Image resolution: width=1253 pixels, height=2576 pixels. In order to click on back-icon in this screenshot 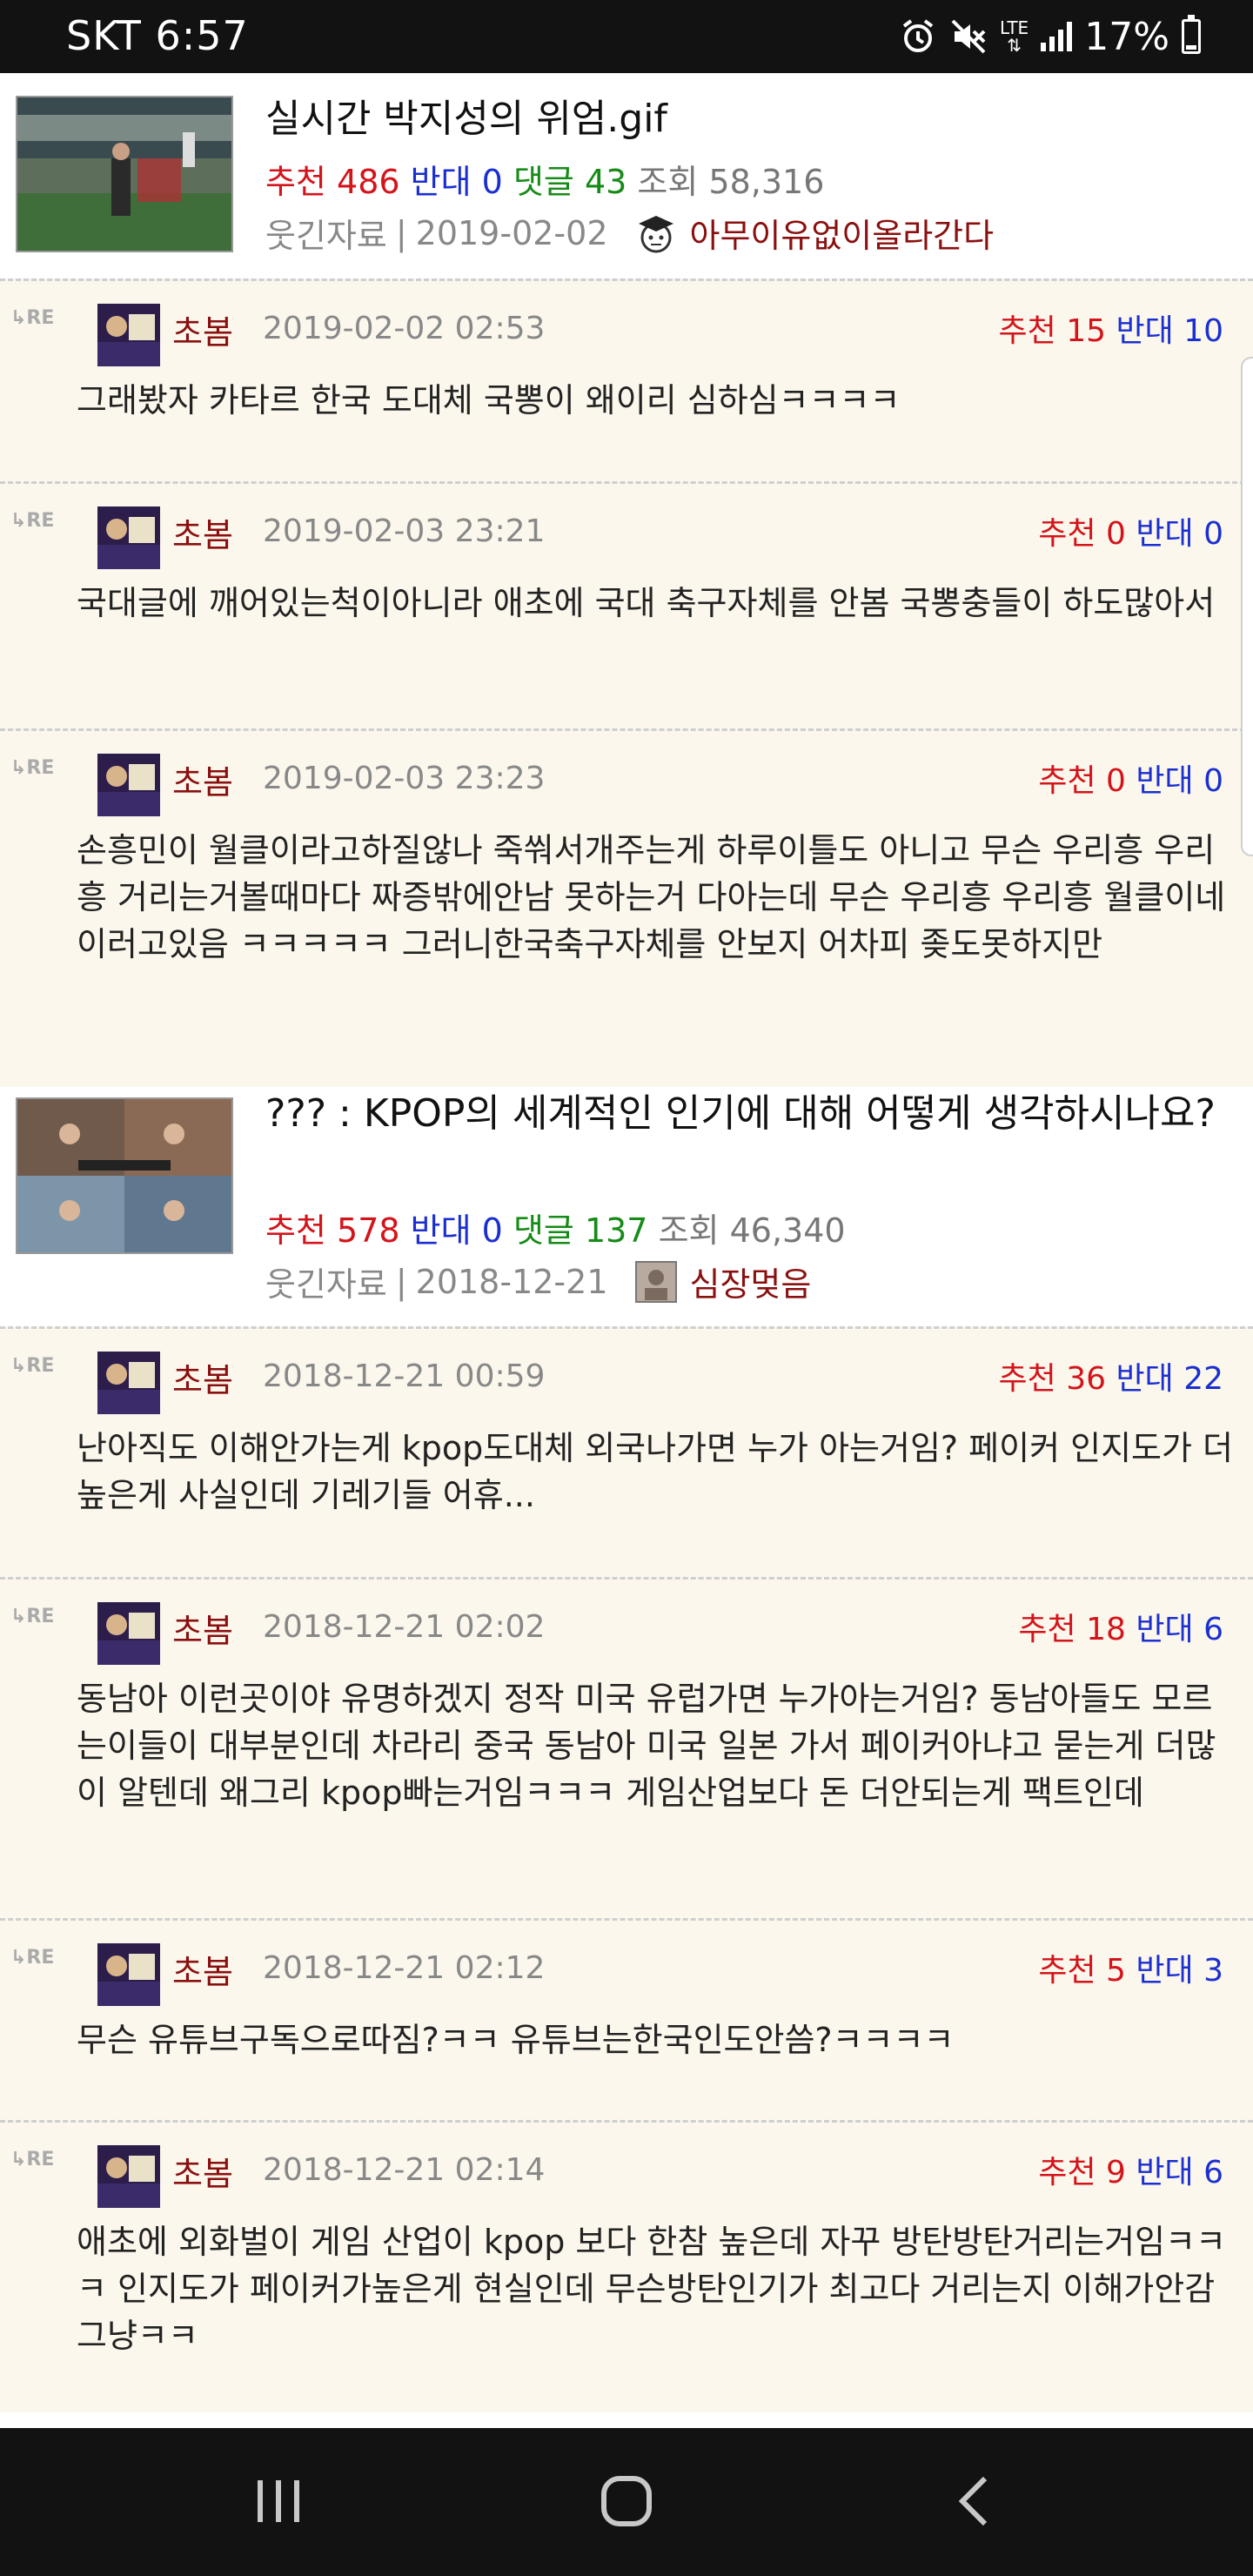, I will do `click(973, 2501)`.